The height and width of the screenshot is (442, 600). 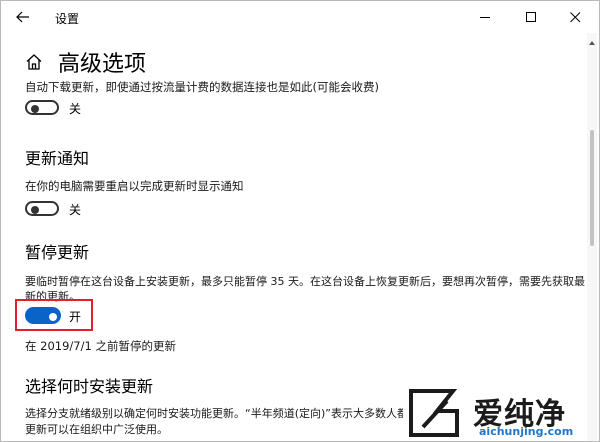 I want to click on scroll-up-icon, so click(x=592, y=43).